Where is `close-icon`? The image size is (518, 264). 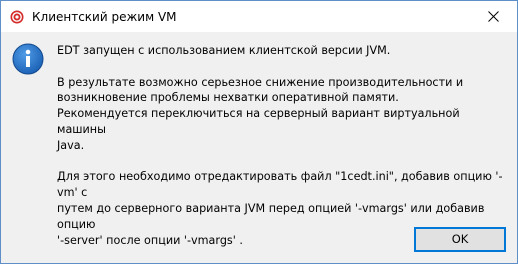
close-icon is located at coordinates (493, 16).